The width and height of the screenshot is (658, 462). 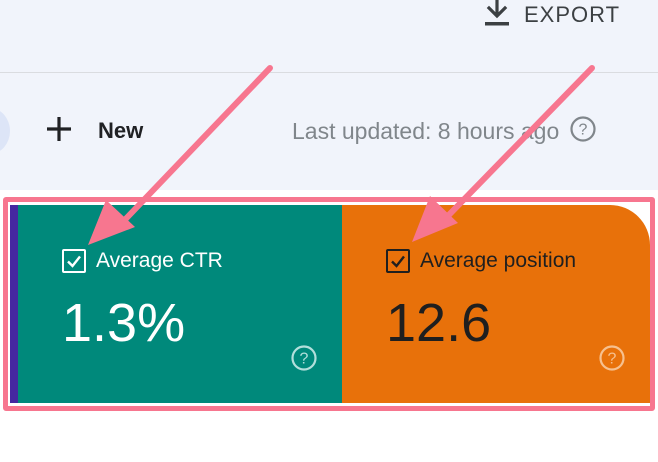 What do you see at coordinates (121, 130) in the screenshot?
I see `new-label: New` at bounding box center [121, 130].